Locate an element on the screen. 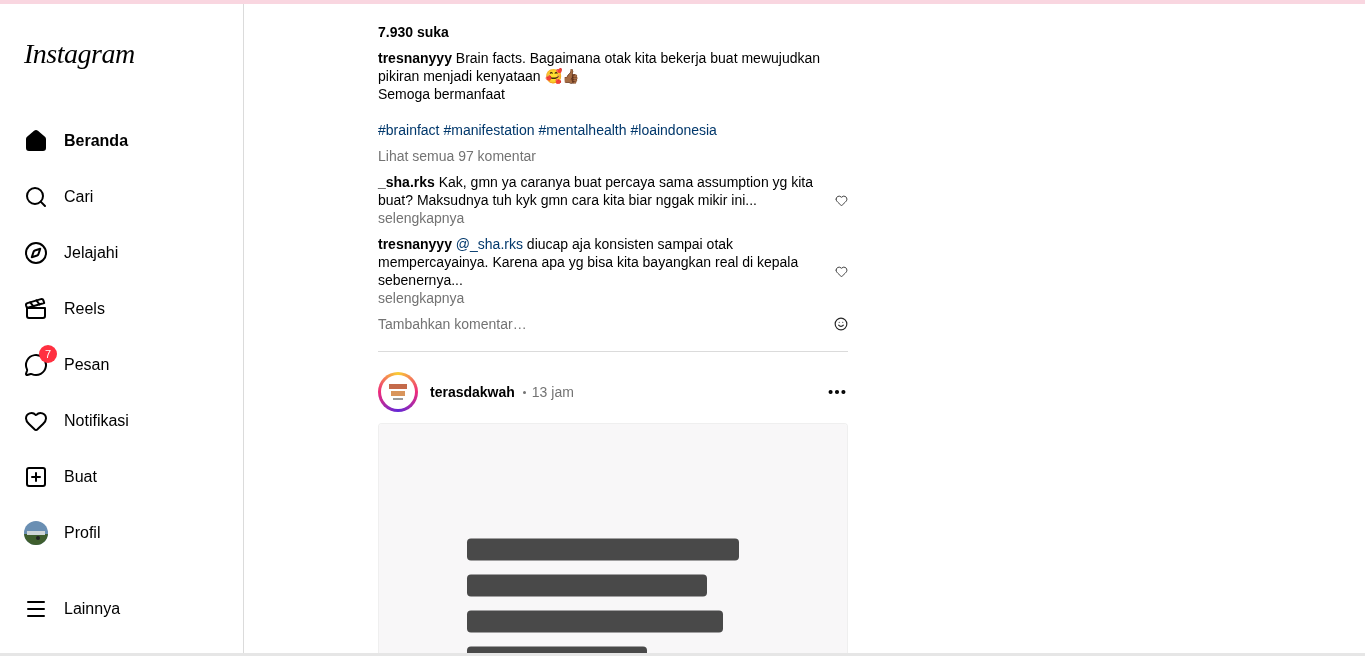  nav-item: Reels is located at coordinates (64, 309).